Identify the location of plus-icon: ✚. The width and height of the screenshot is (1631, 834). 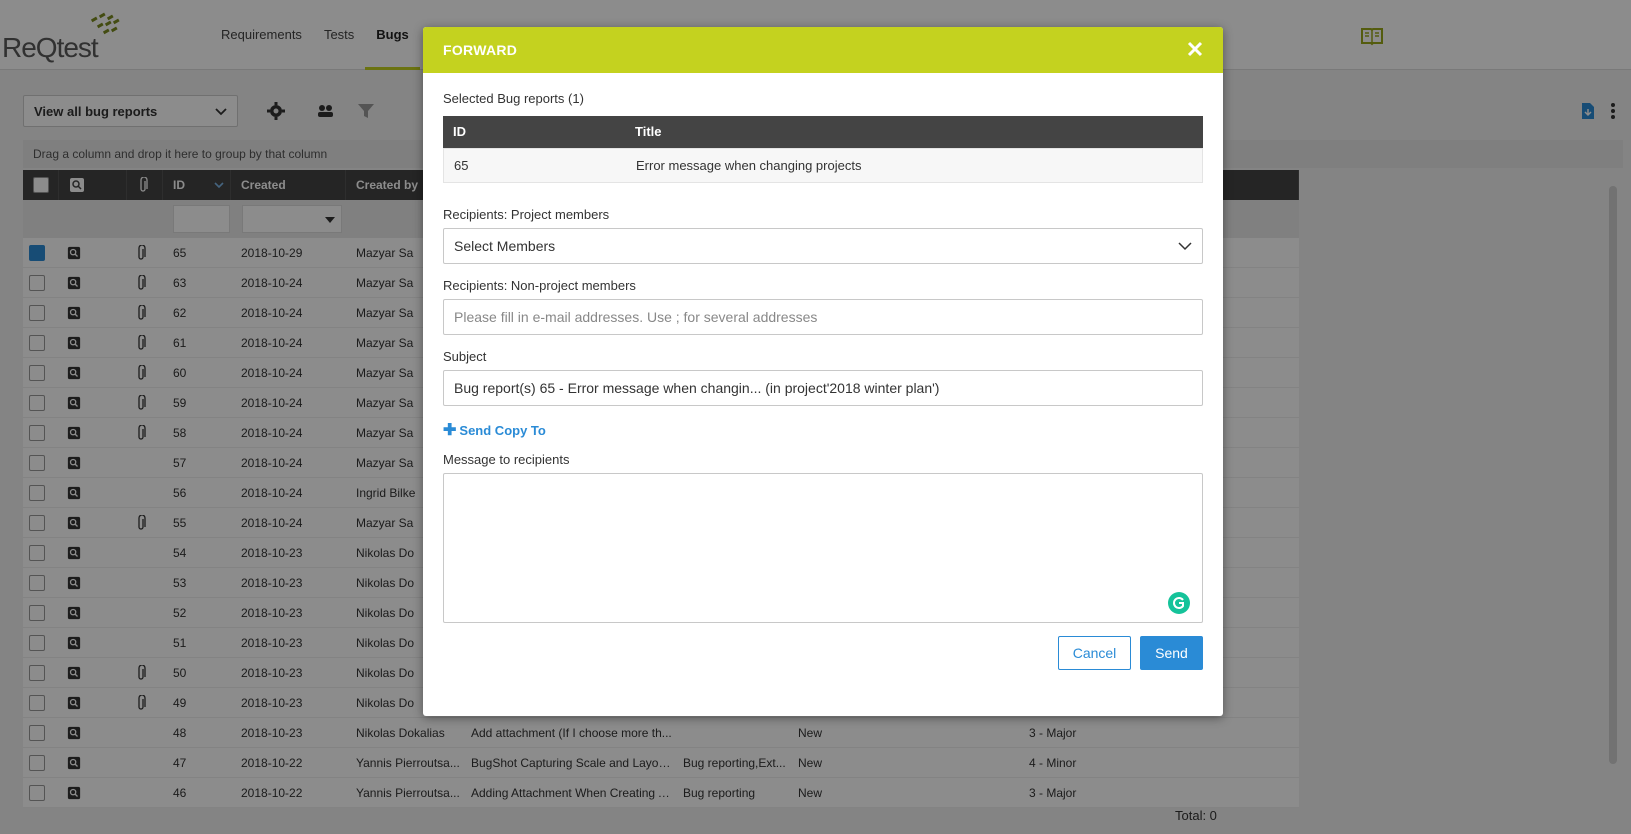
(450, 430).